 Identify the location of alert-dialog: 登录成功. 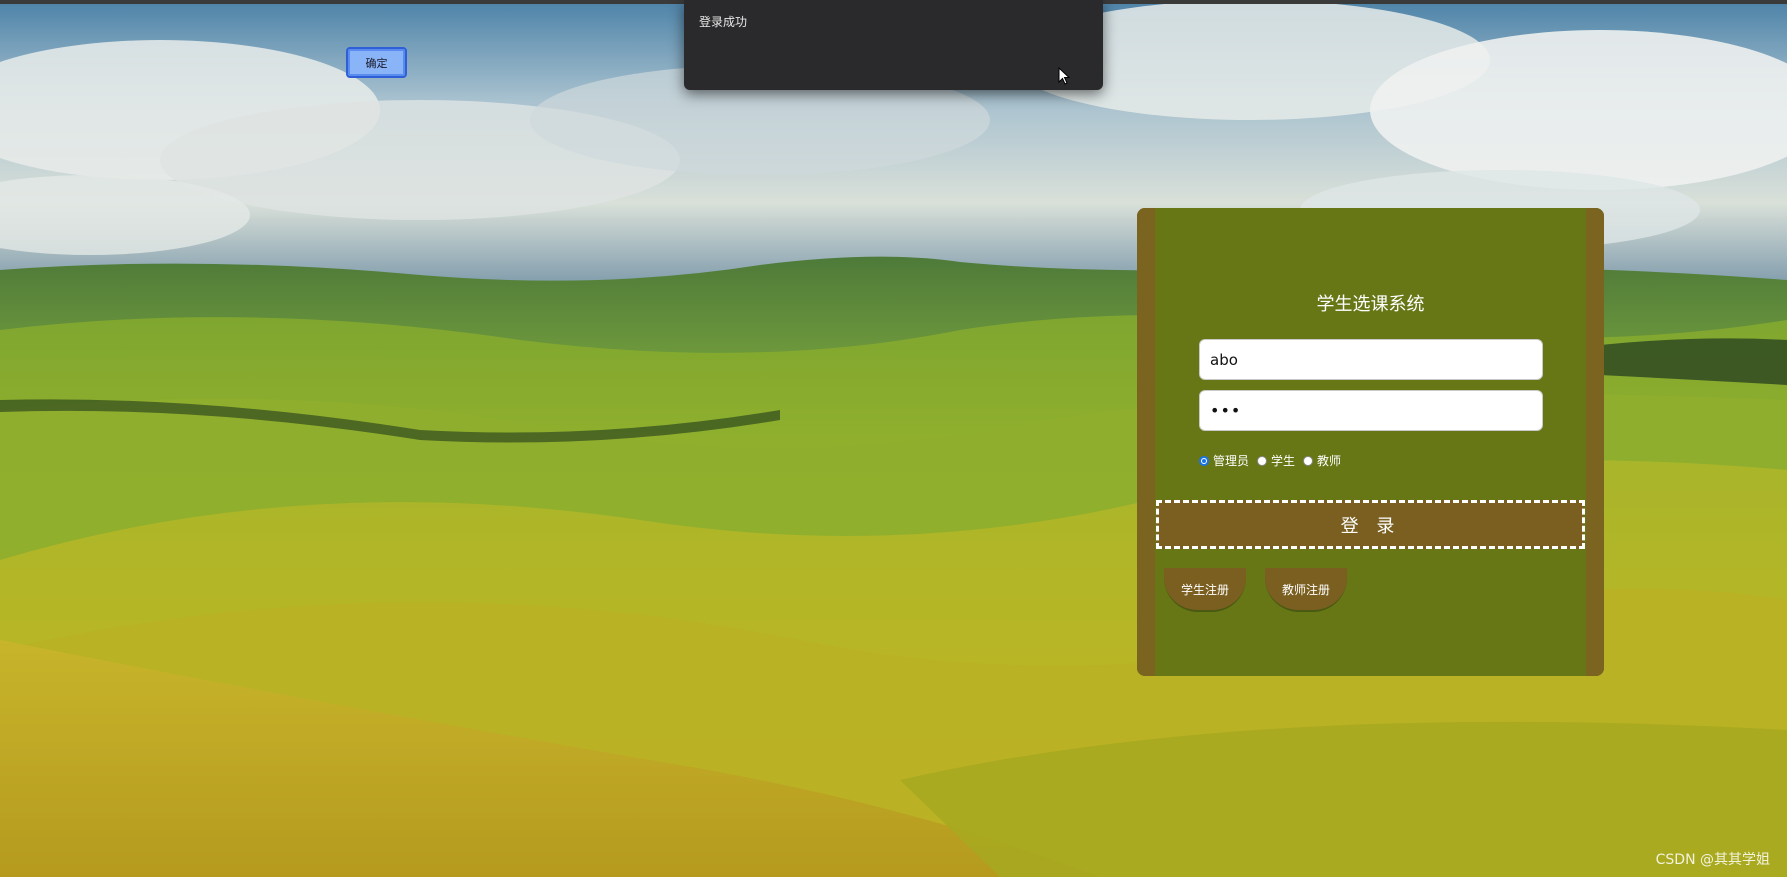
(893, 45).